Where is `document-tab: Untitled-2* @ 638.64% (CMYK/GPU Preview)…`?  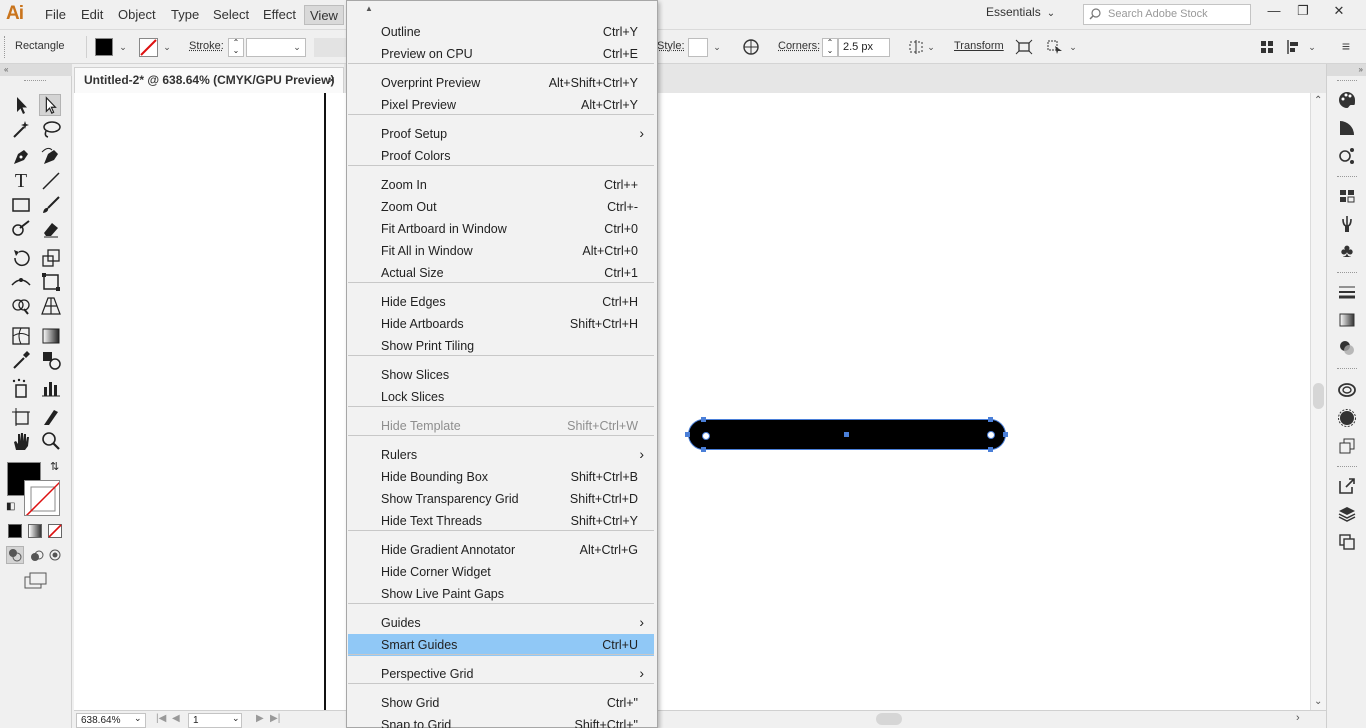 document-tab: Untitled-2* @ 638.64% (CMYK/GPU Preview)… is located at coordinates (209, 80).